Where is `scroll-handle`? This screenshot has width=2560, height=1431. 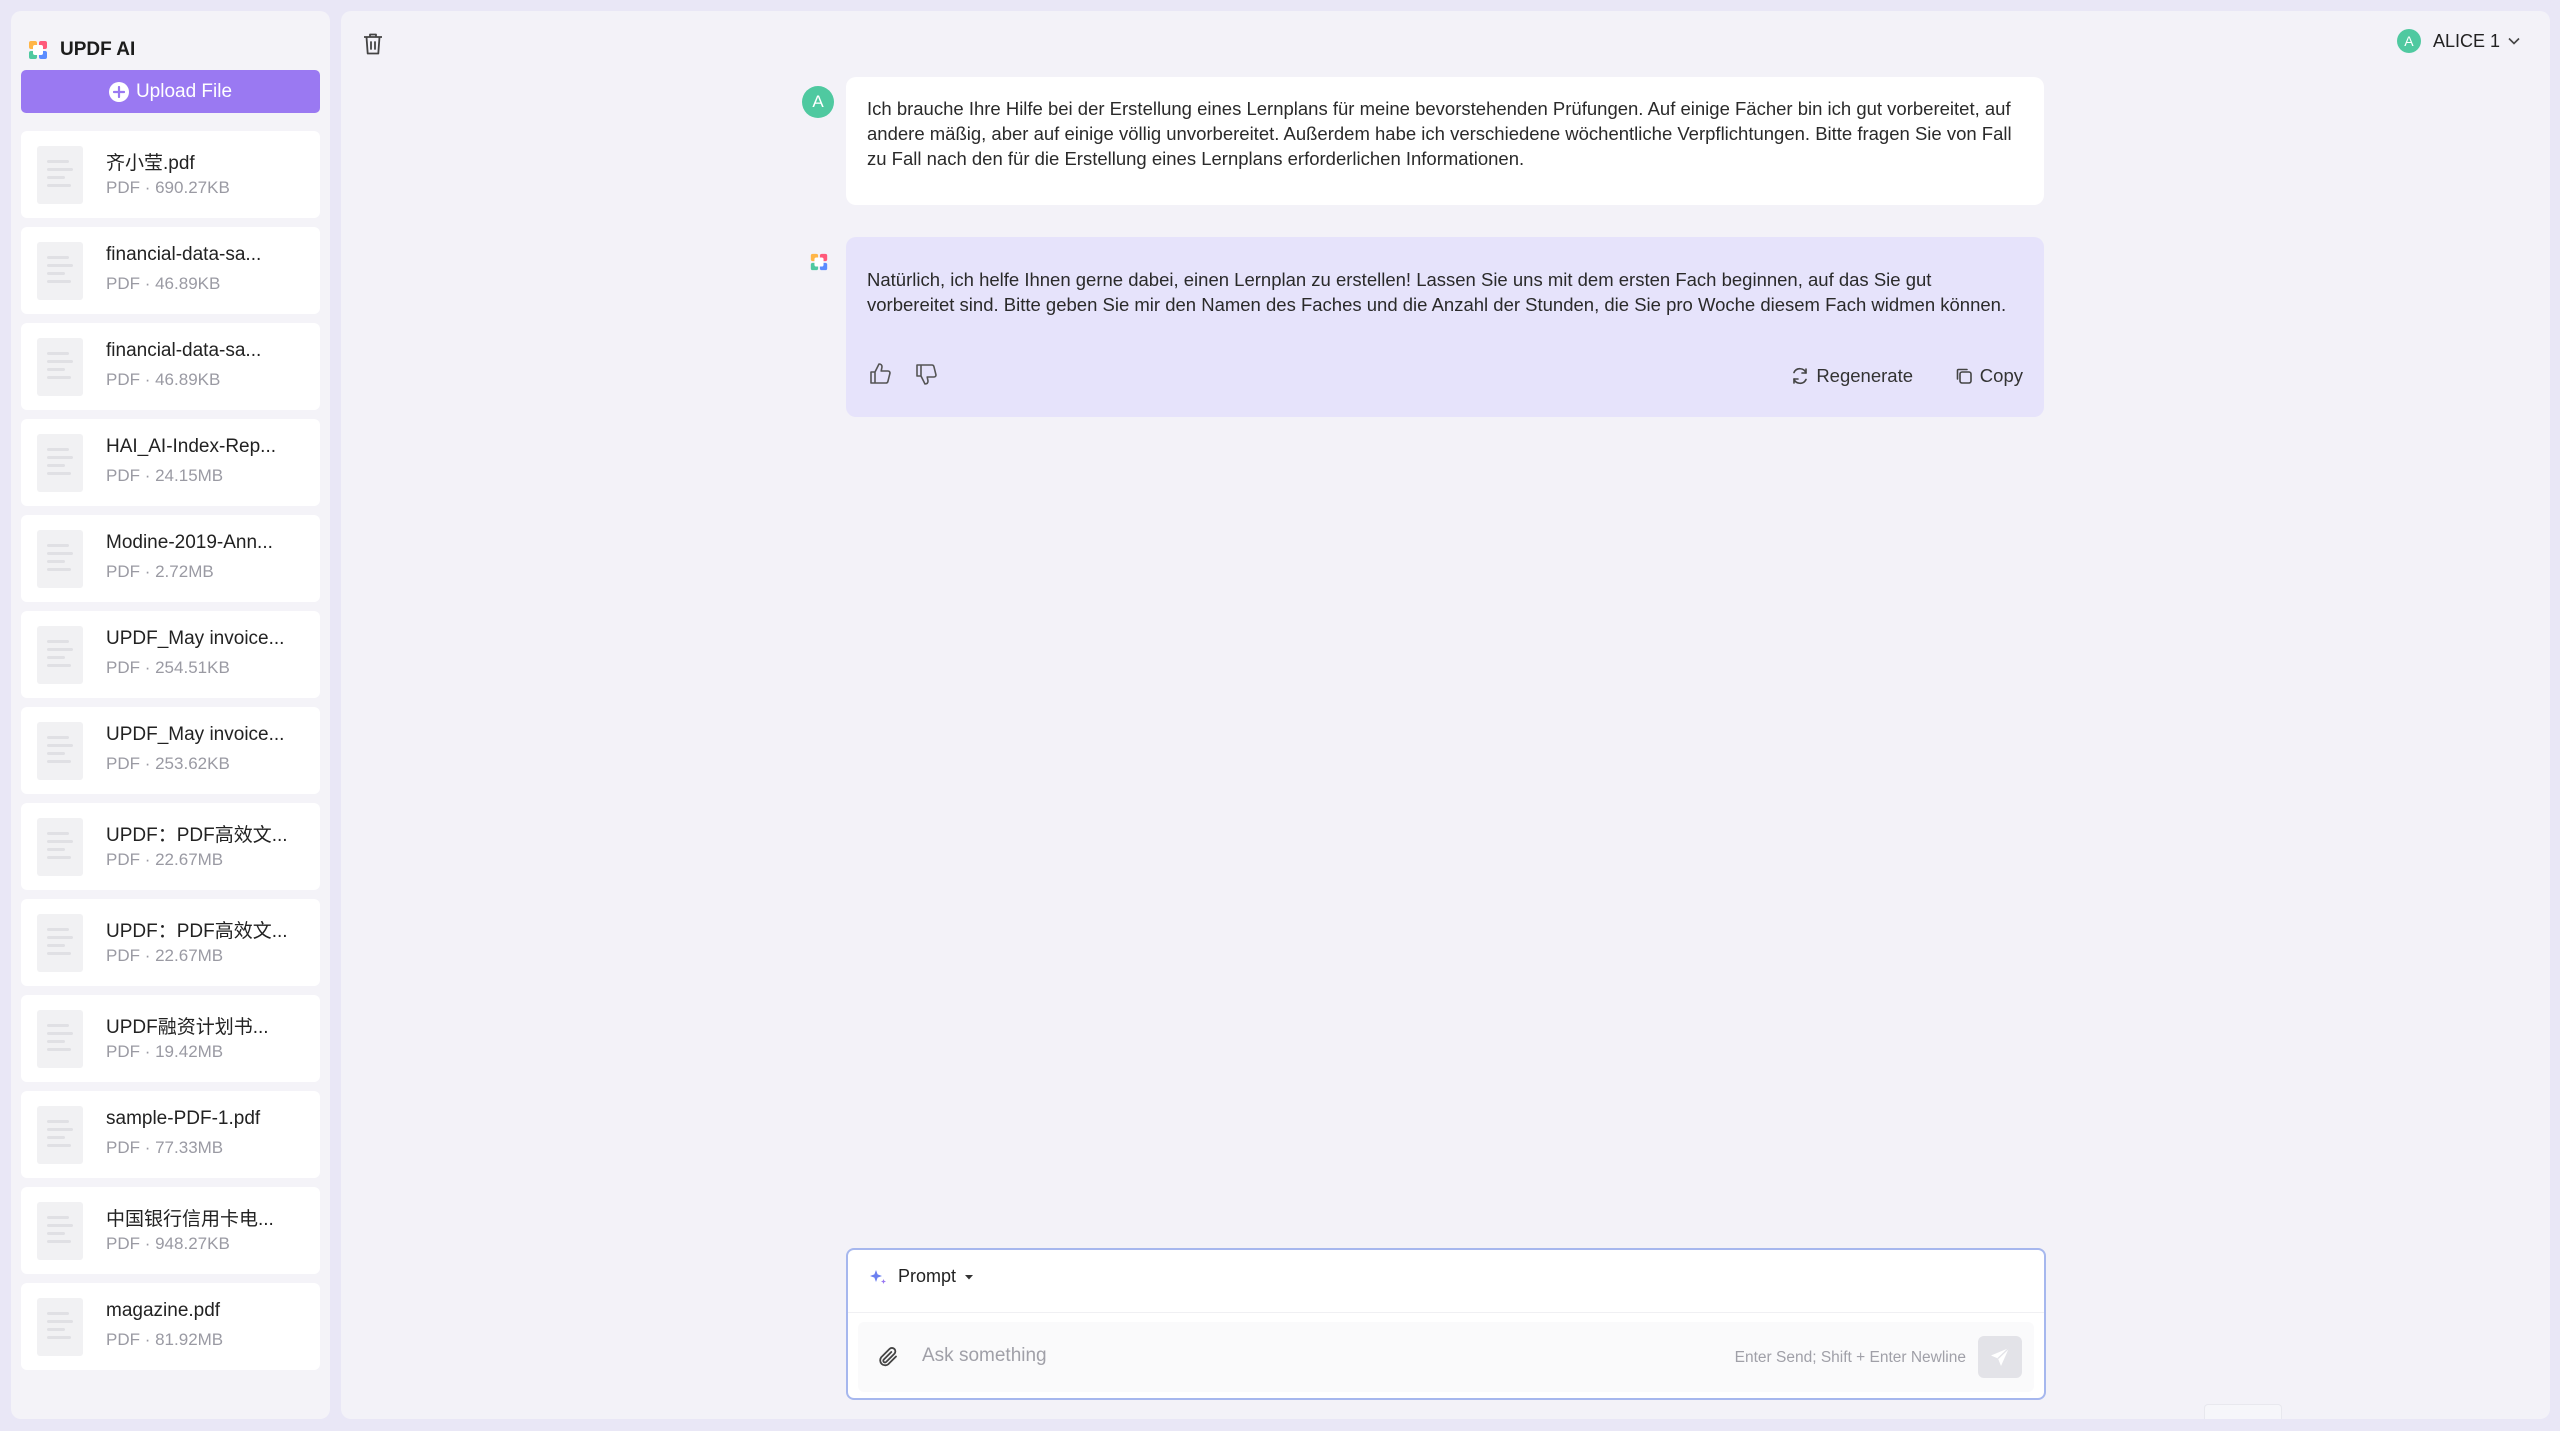
scroll-handle is located at coordinates (2243, 1411).